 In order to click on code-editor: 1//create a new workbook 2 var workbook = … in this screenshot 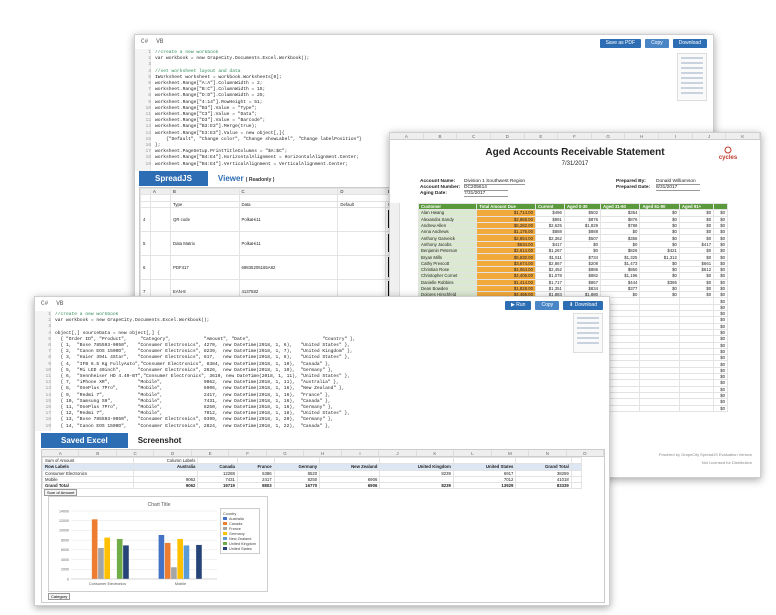, I will do `click(297, 371)`.